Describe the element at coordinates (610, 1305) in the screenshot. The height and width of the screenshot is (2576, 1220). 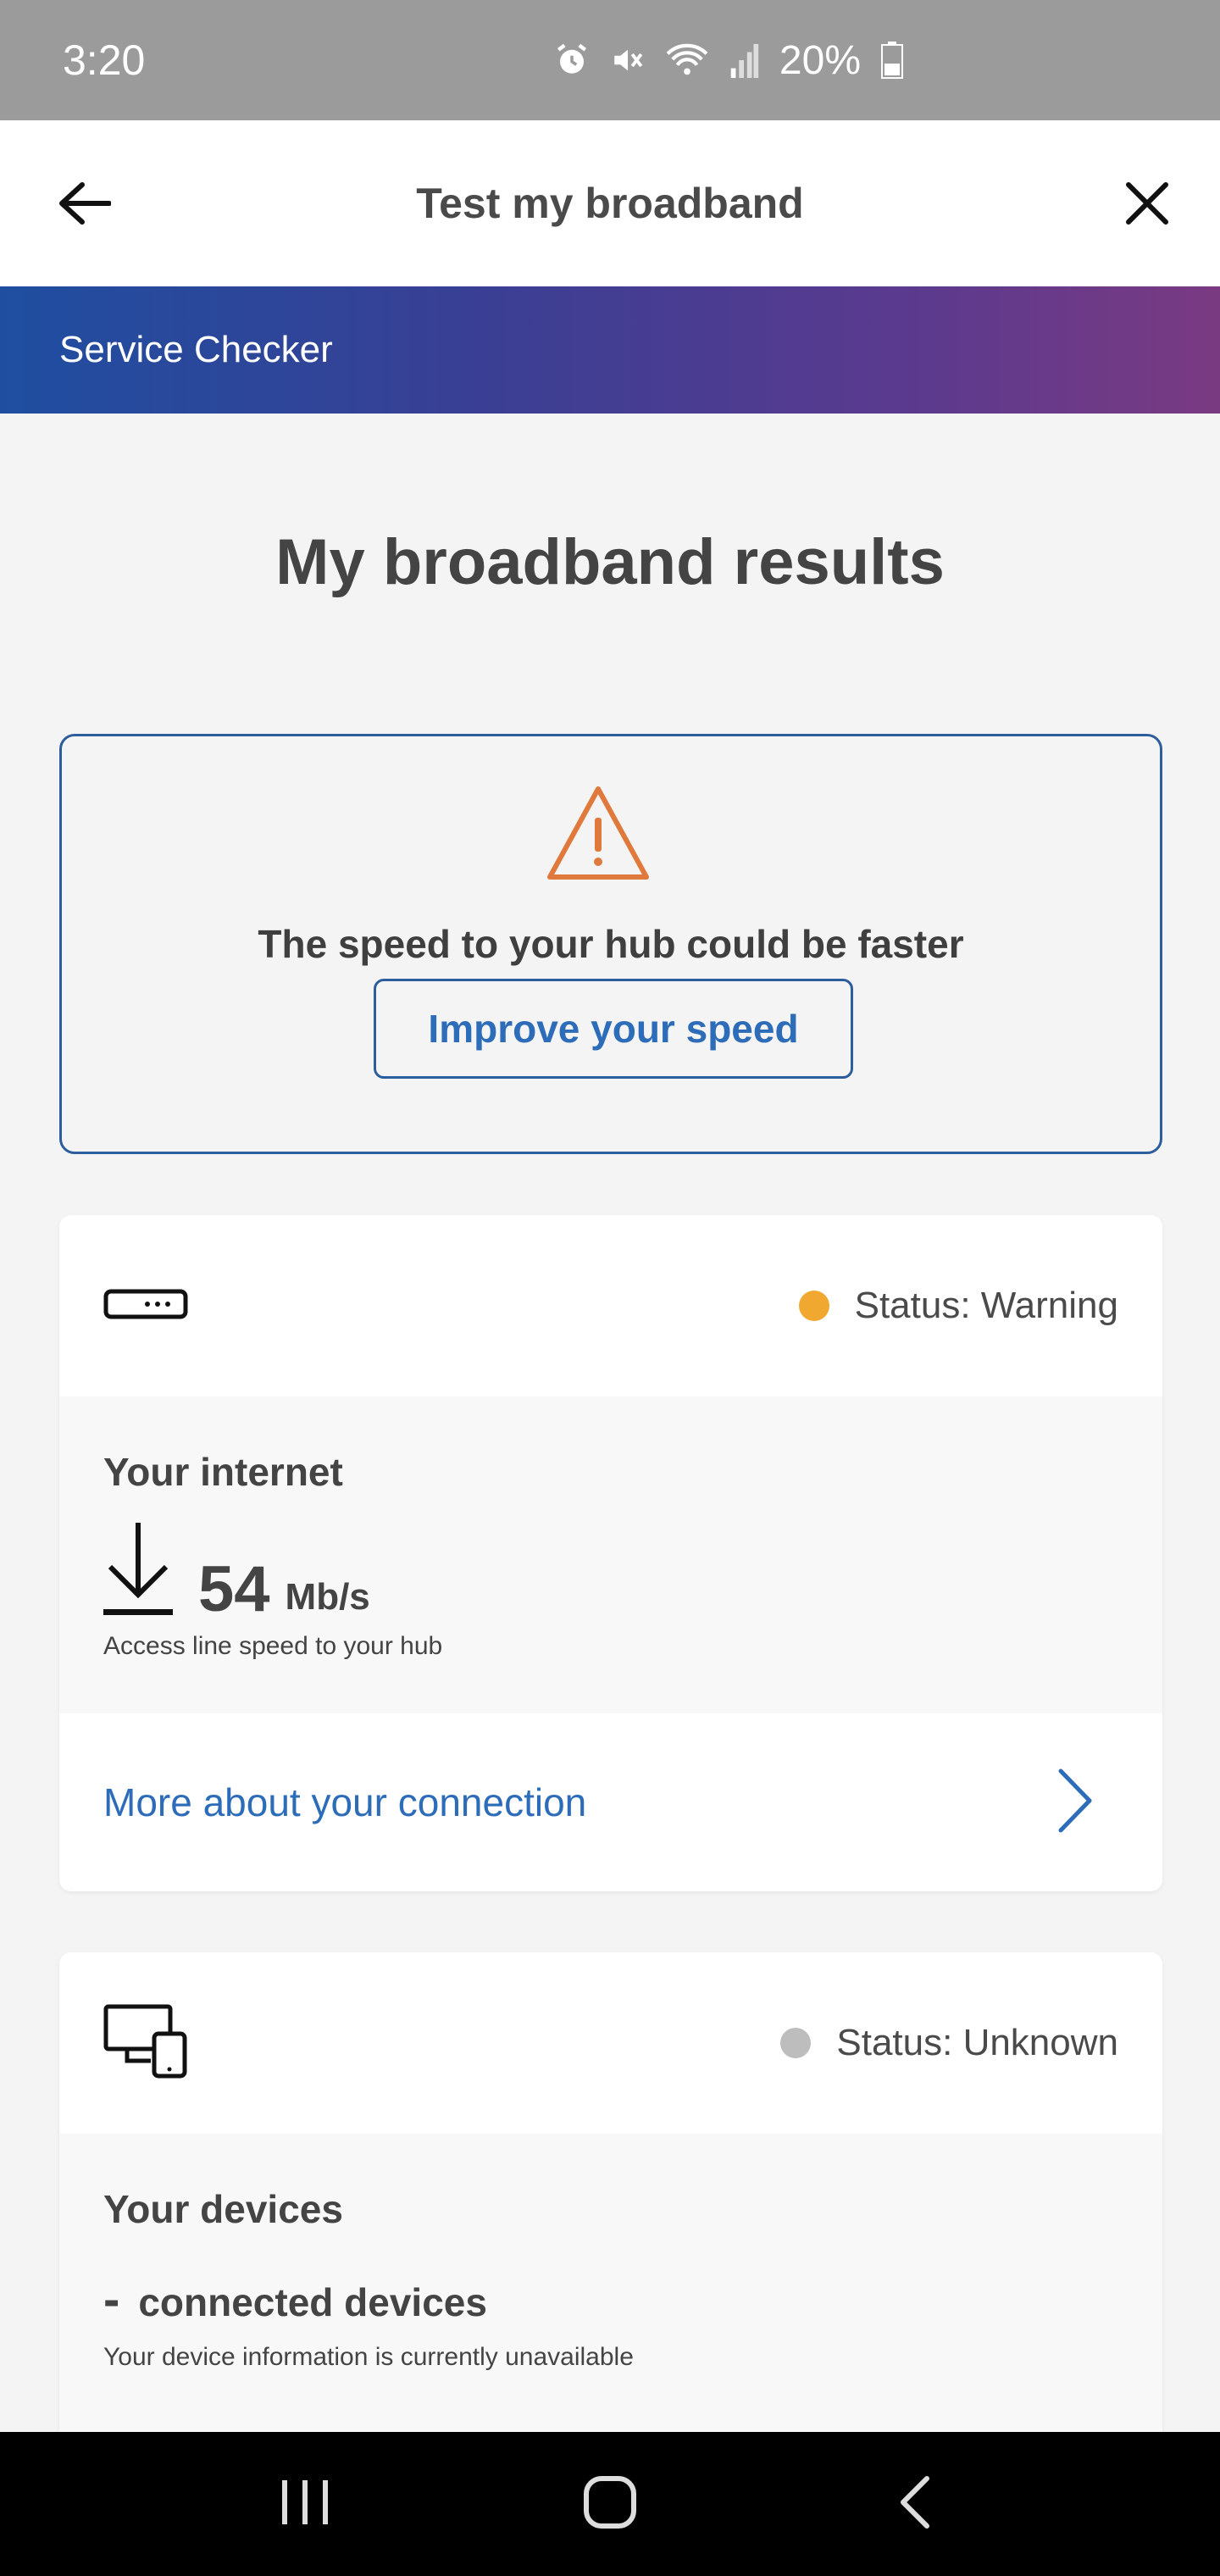
I see `internet-card-header: Status: Warning` at that location.